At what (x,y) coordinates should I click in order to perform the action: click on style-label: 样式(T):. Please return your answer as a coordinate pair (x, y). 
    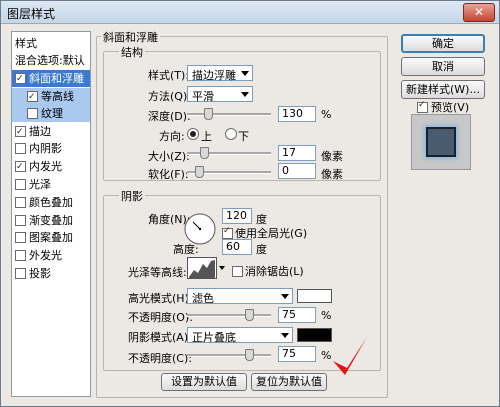
    Looking at the image, I should click on (169, 75).